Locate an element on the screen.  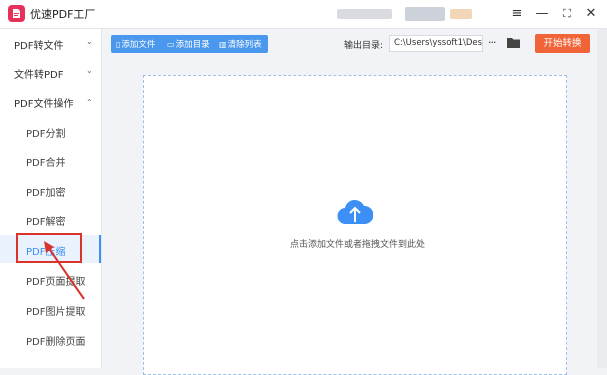
active-indicator is located at coordinates (100, 249).